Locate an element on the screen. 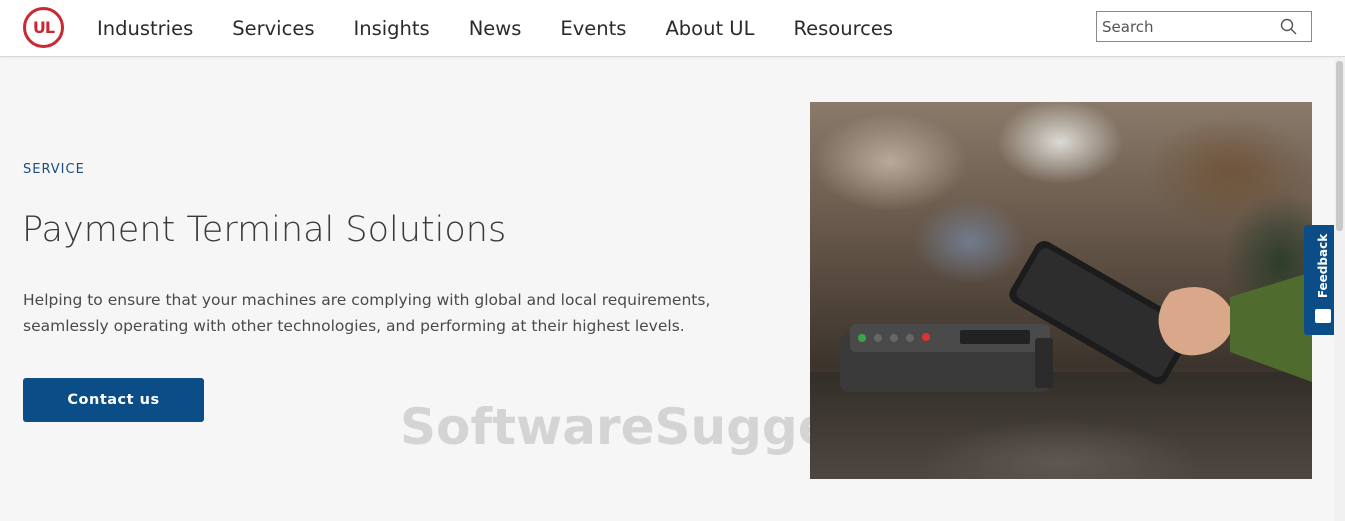  nav-services: Services is located at coordinates (273, 28).